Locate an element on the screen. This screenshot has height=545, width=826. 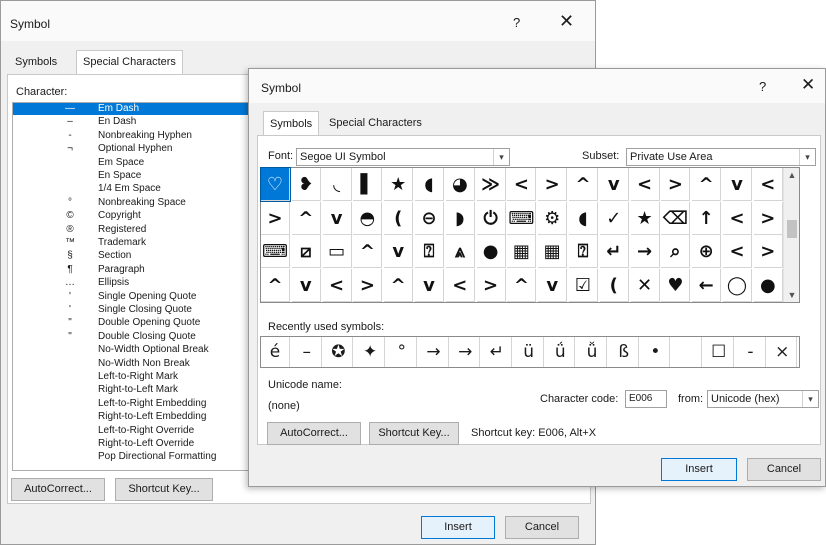
font-select: Segoe UI Symbol ▾ is located at coordinates (403, 157).